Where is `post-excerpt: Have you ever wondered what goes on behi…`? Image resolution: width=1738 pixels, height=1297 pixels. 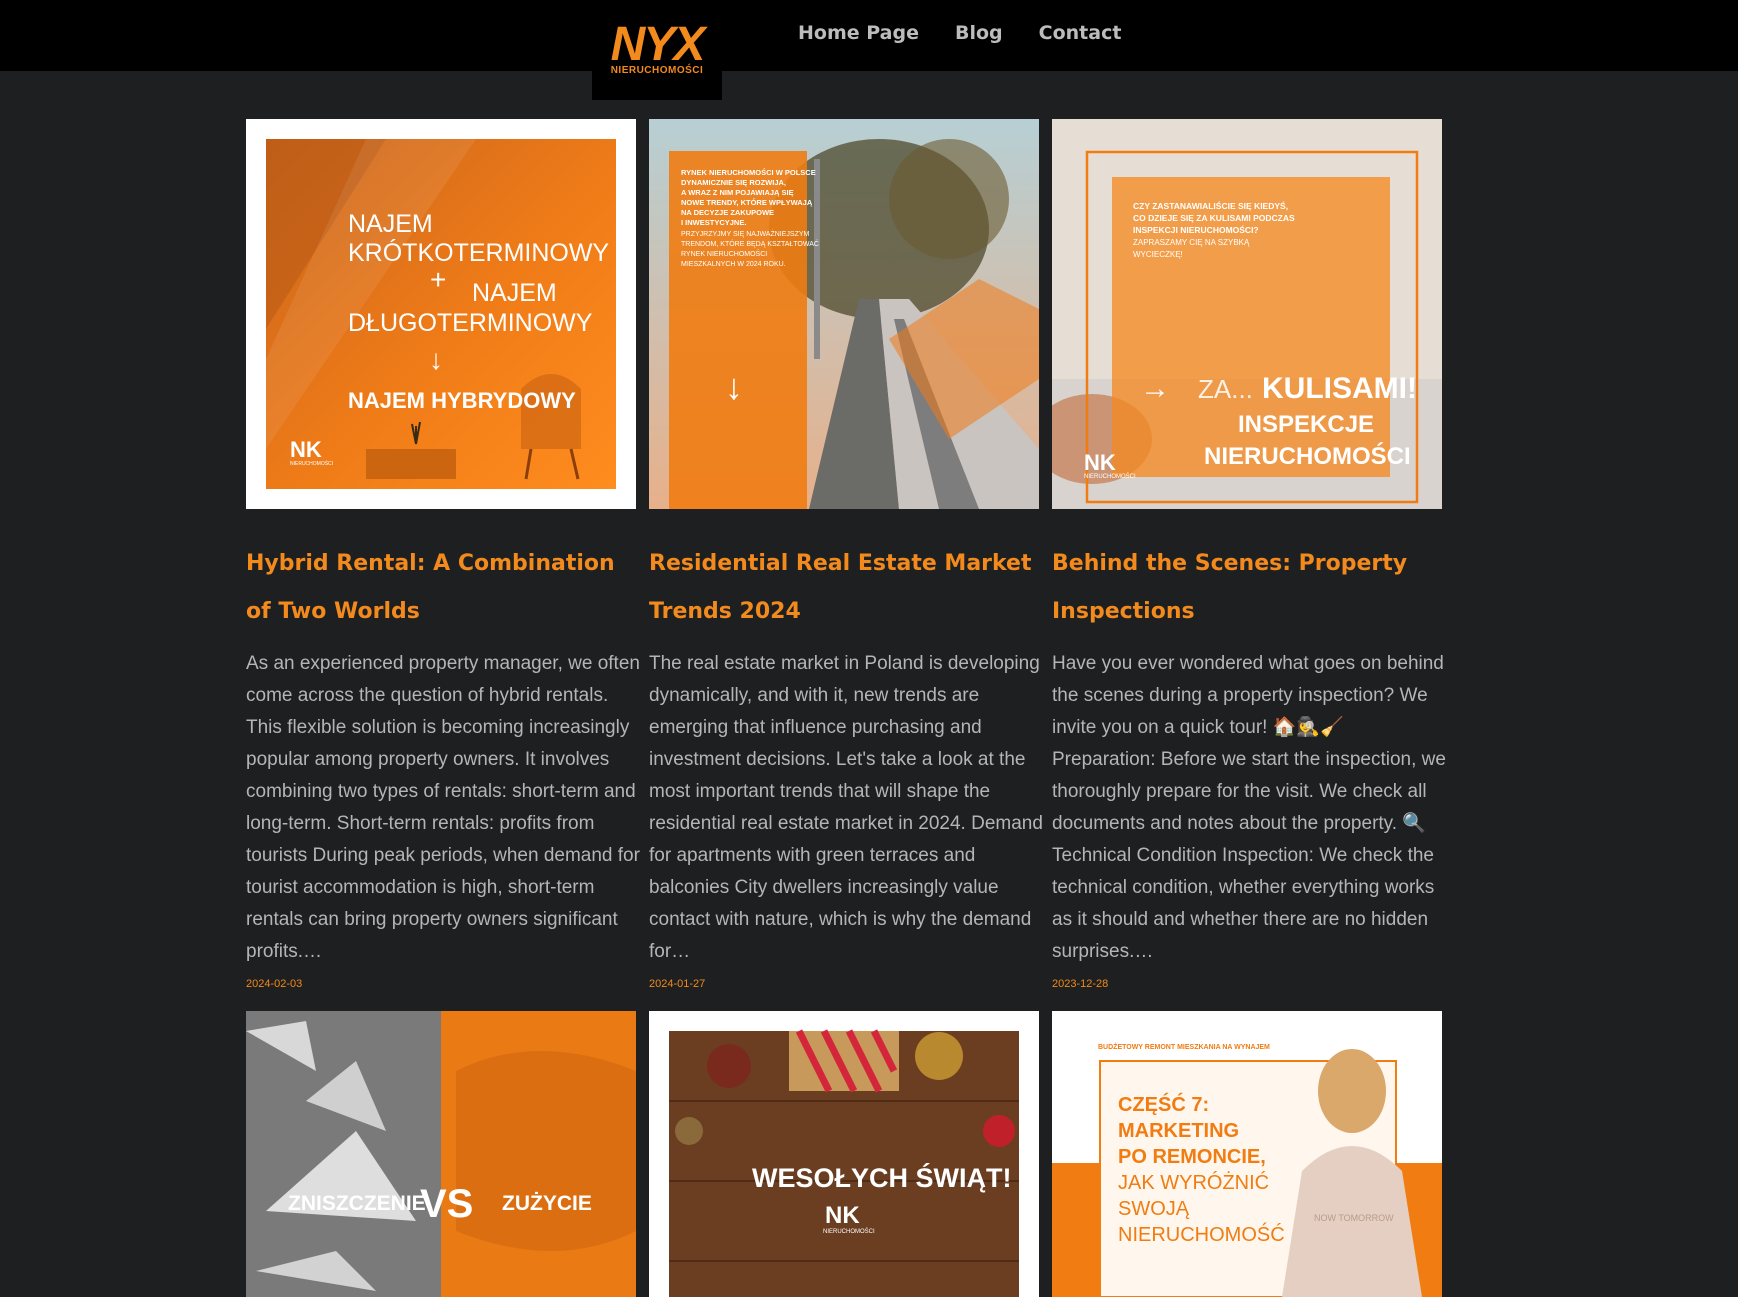
post-excerpt: Have you ever wondered what goes on behi… is located at coordinates (1249, 807).